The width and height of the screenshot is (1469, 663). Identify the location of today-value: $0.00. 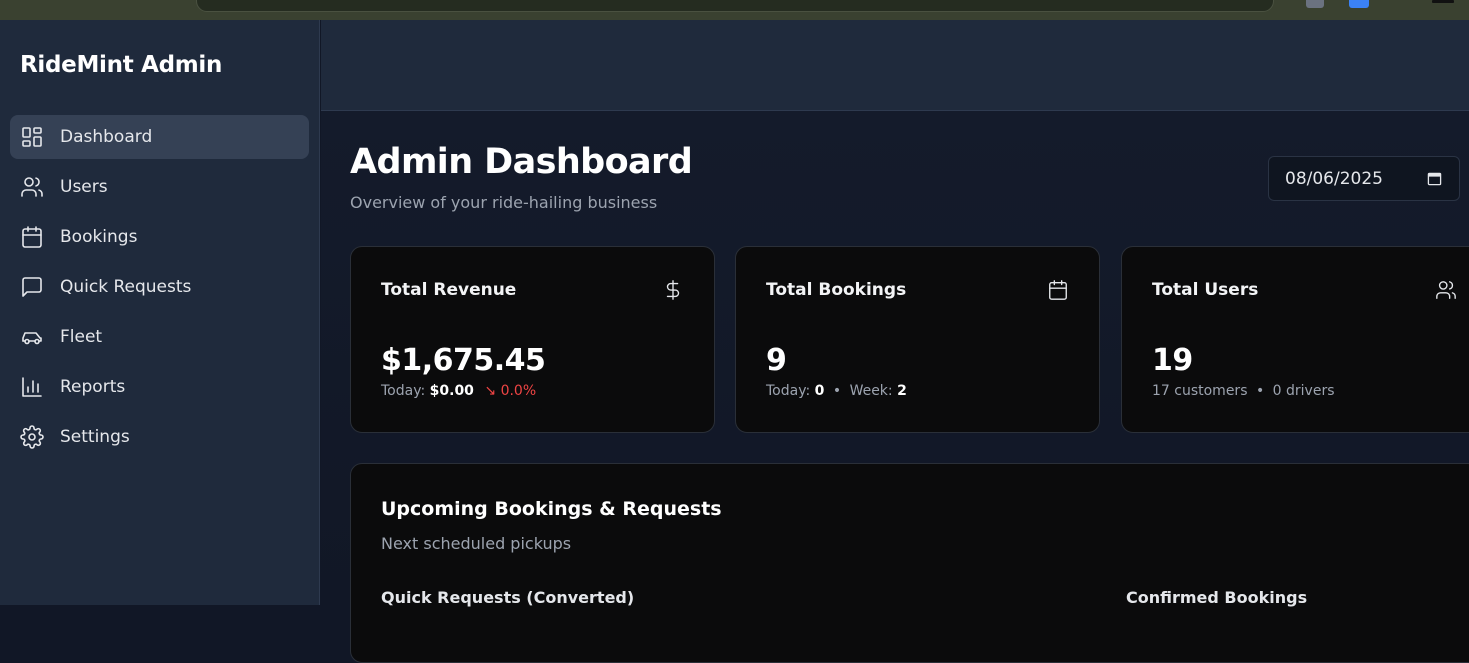
(451, 391).